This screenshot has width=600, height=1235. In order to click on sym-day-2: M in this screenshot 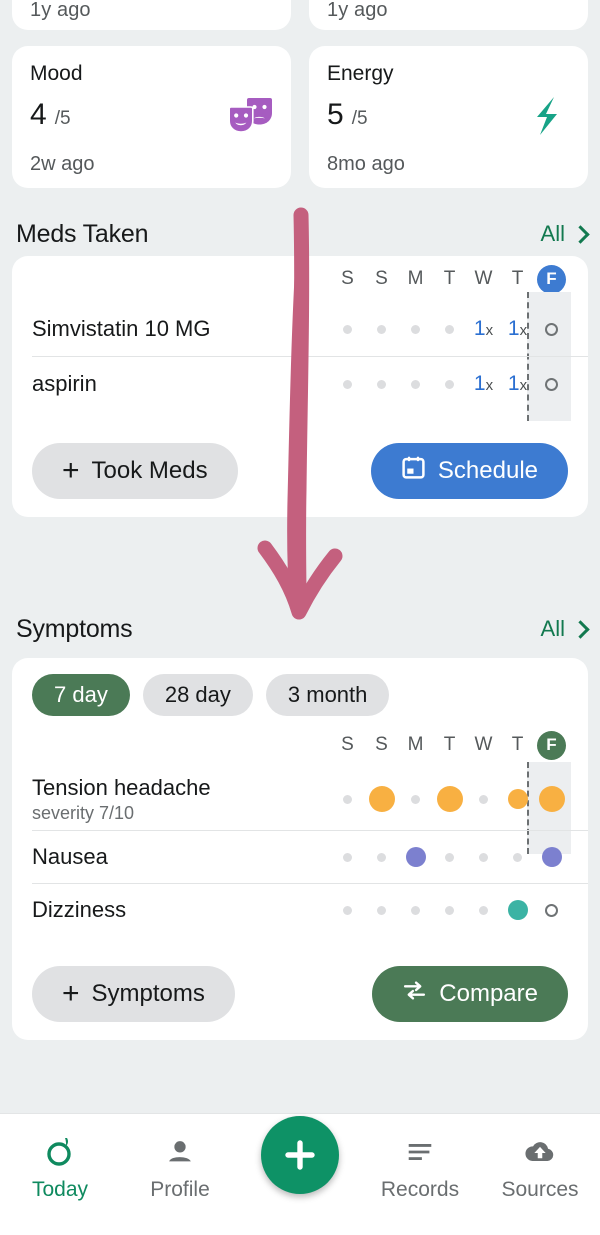, I will do `click(415, 744)`.